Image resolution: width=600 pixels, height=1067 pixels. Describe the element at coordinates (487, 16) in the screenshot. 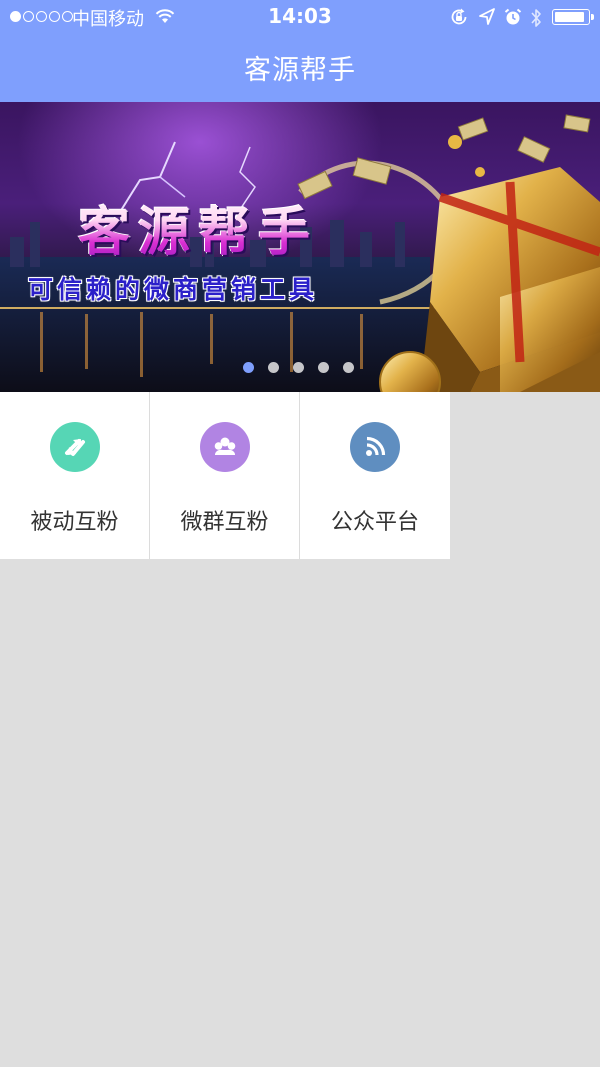

I see `location-arrow-icon` at that location.